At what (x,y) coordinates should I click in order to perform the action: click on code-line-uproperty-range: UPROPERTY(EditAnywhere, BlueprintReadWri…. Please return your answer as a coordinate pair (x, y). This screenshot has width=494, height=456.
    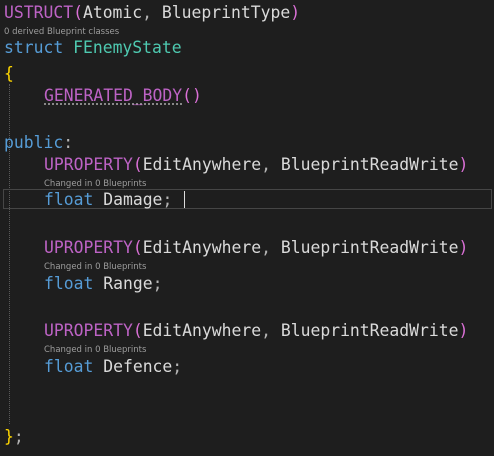
    Looking at the image, I should click on (236, 248).